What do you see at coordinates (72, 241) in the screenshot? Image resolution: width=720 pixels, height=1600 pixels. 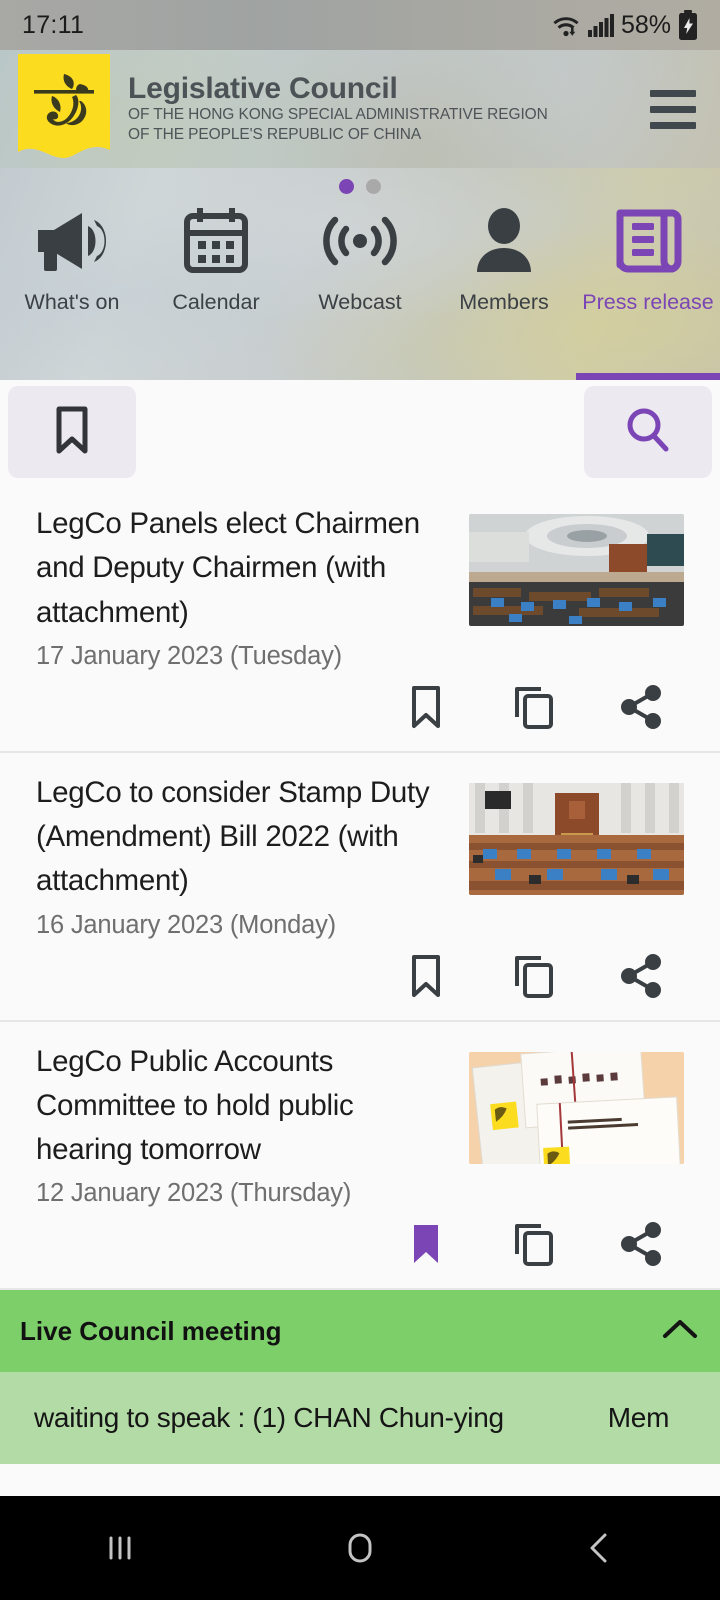 I see `megaphone-icon` at bounding box center [72, 241].